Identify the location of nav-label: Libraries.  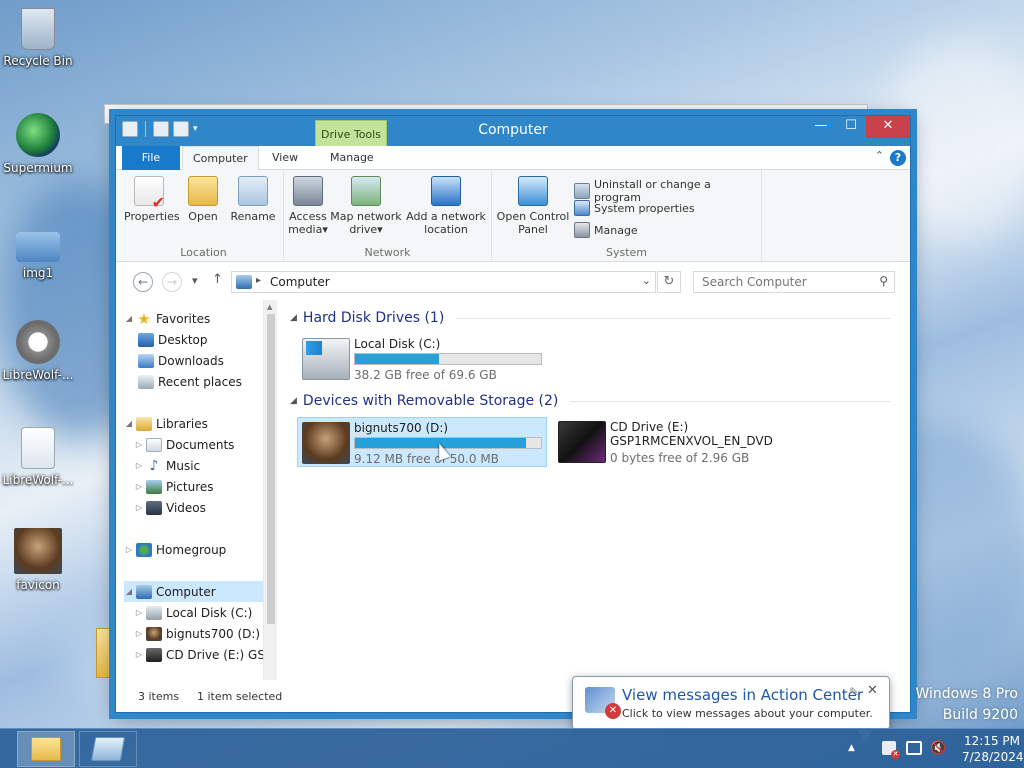
(182, 423).